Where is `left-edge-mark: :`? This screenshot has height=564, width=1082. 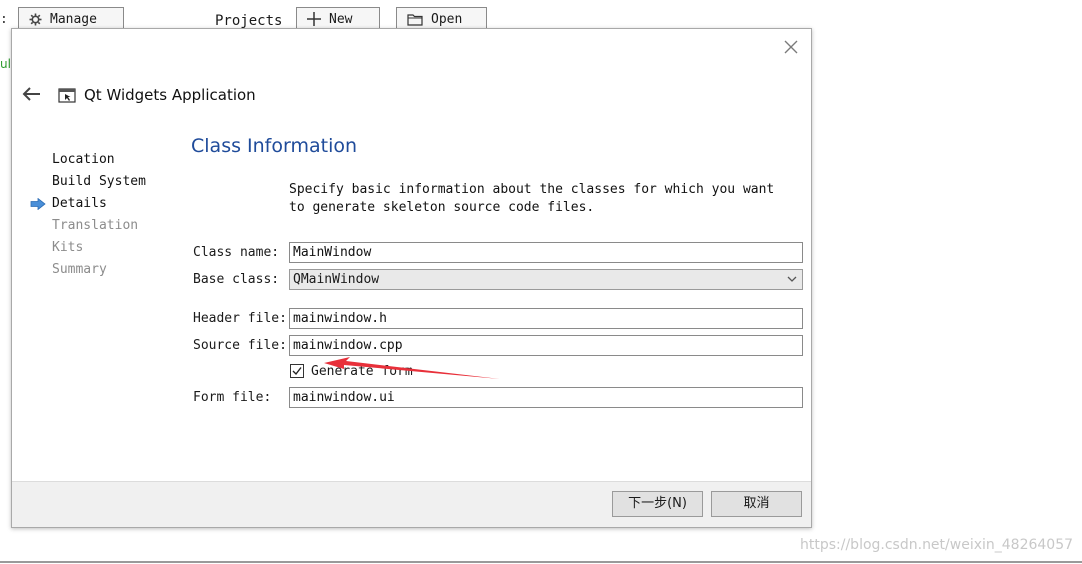
left-edge-mark: : is located at coordinates (4, 19).